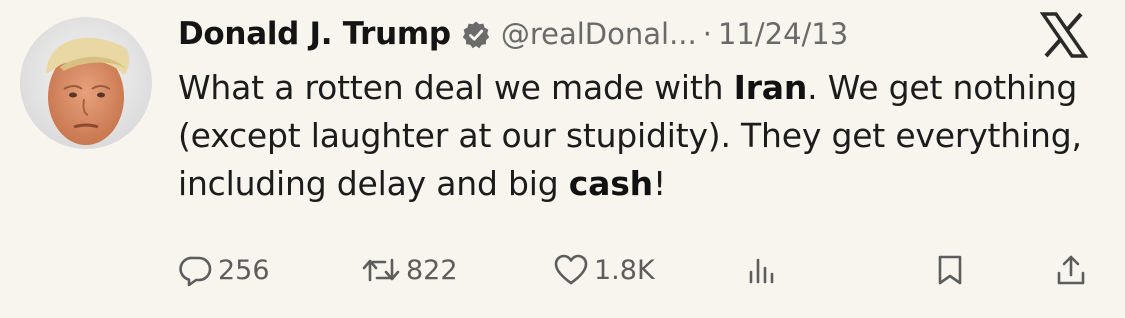  Describe the element at coordinates (571, 270) in the screenshot. I see `heart-icon` at that location.